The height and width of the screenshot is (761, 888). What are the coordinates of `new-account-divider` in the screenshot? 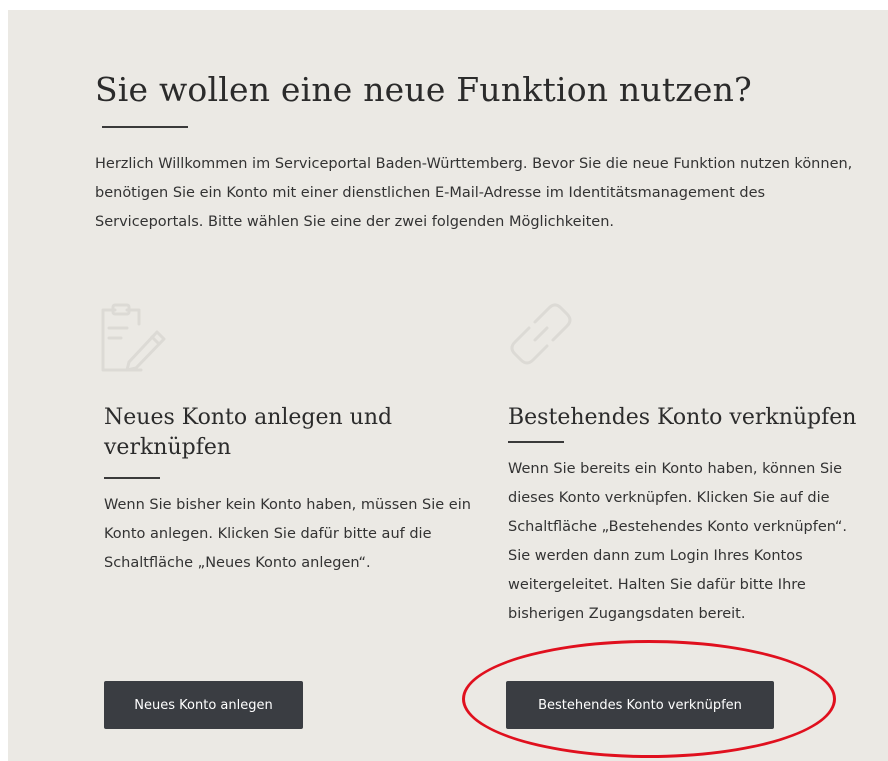 It's located at (132, 478).